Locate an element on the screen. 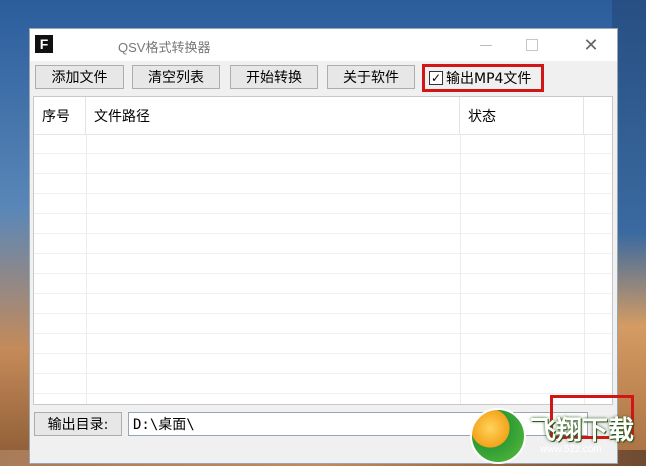  start-convert-button: 开始转换 is located at coordinates (274, 77).